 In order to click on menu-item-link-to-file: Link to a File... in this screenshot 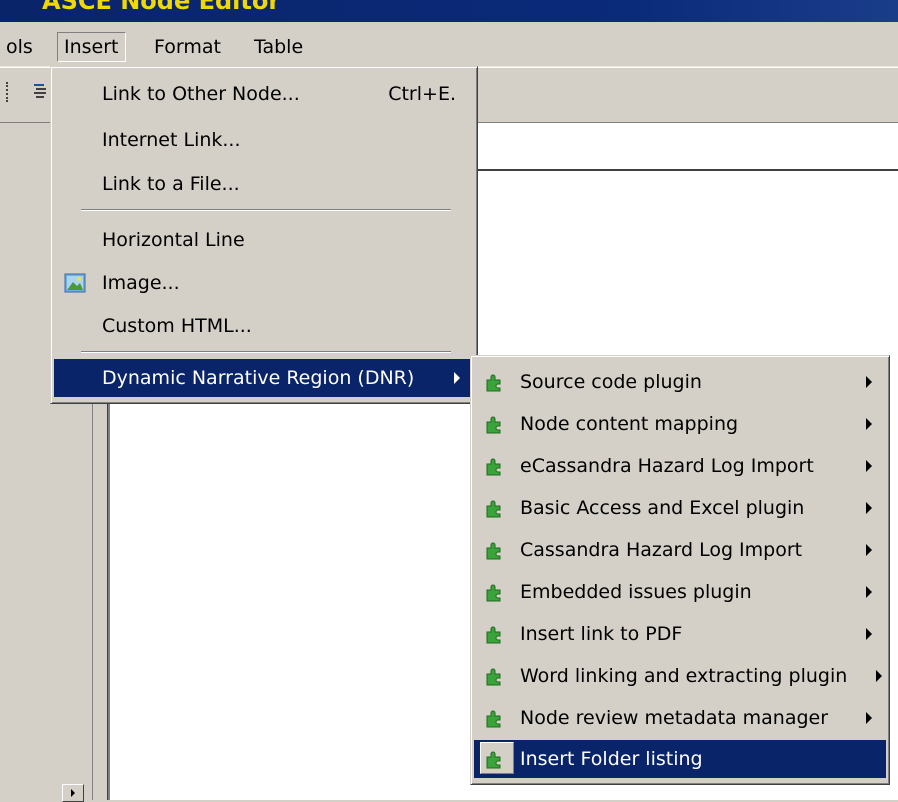, I will do `click(264, 184)`.